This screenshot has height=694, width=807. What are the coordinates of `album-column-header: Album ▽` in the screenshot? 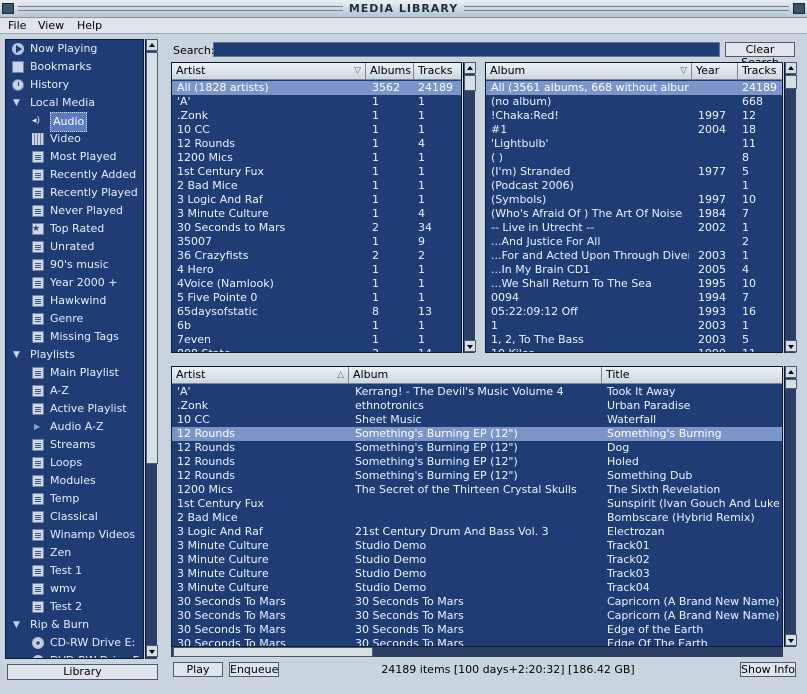 It's located at (589, 71).